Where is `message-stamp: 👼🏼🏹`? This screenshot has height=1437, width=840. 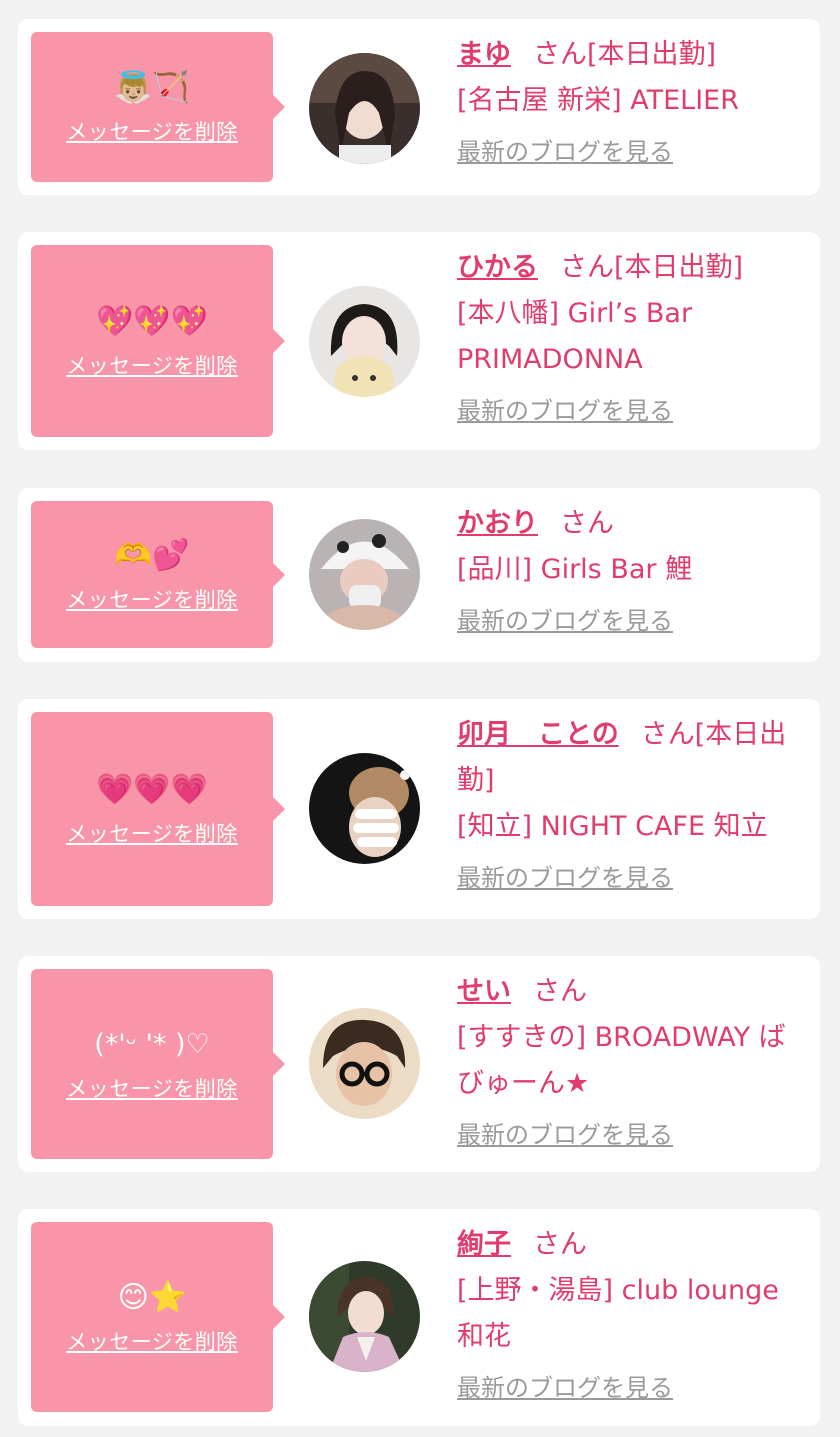 message-stamp: 👼🏼🏹 is located at coordinates (152, 87).